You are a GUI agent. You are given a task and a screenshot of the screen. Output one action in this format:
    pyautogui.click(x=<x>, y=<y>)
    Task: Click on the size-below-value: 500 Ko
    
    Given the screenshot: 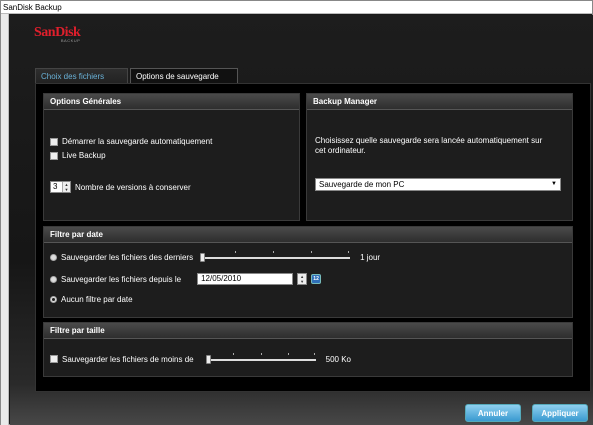 What is the action you would take?
    pyautogui.click(x=338, y=359)
    